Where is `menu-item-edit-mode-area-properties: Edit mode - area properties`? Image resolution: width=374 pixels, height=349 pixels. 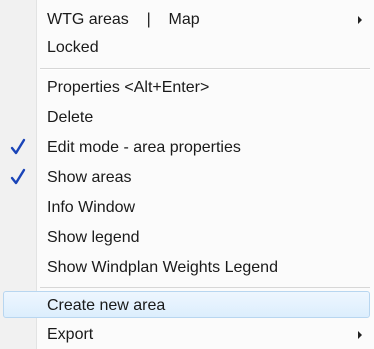 menu-item-edit-mode-area-properties: Edit mode - area properties is located at coordinates (187, 148).